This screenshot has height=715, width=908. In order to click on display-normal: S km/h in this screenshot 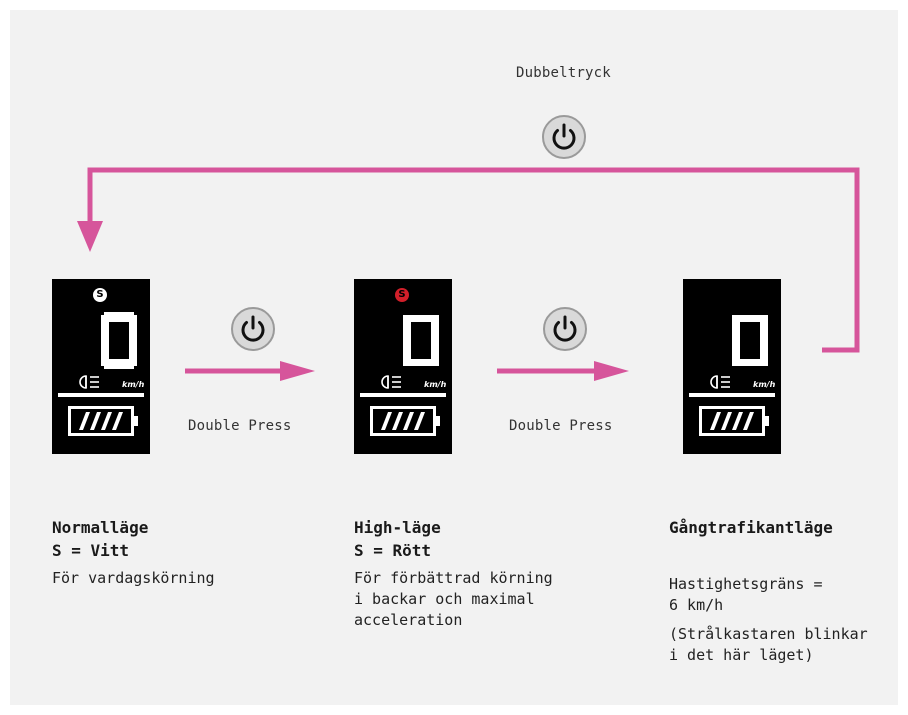, I will do `click(101, 366)`.